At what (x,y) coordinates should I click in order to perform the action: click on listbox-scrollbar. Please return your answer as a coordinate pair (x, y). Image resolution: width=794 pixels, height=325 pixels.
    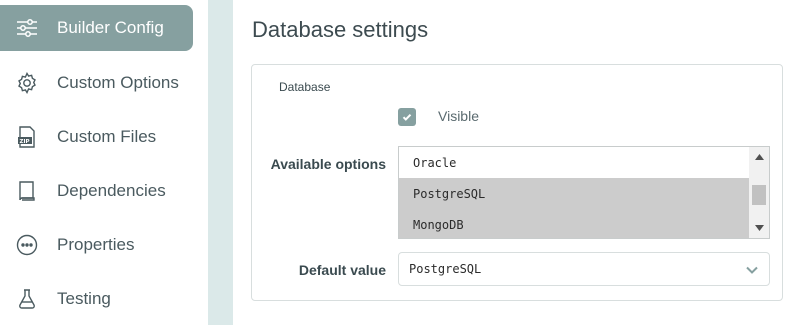
    Looking at the image, I should click on (759, 192).